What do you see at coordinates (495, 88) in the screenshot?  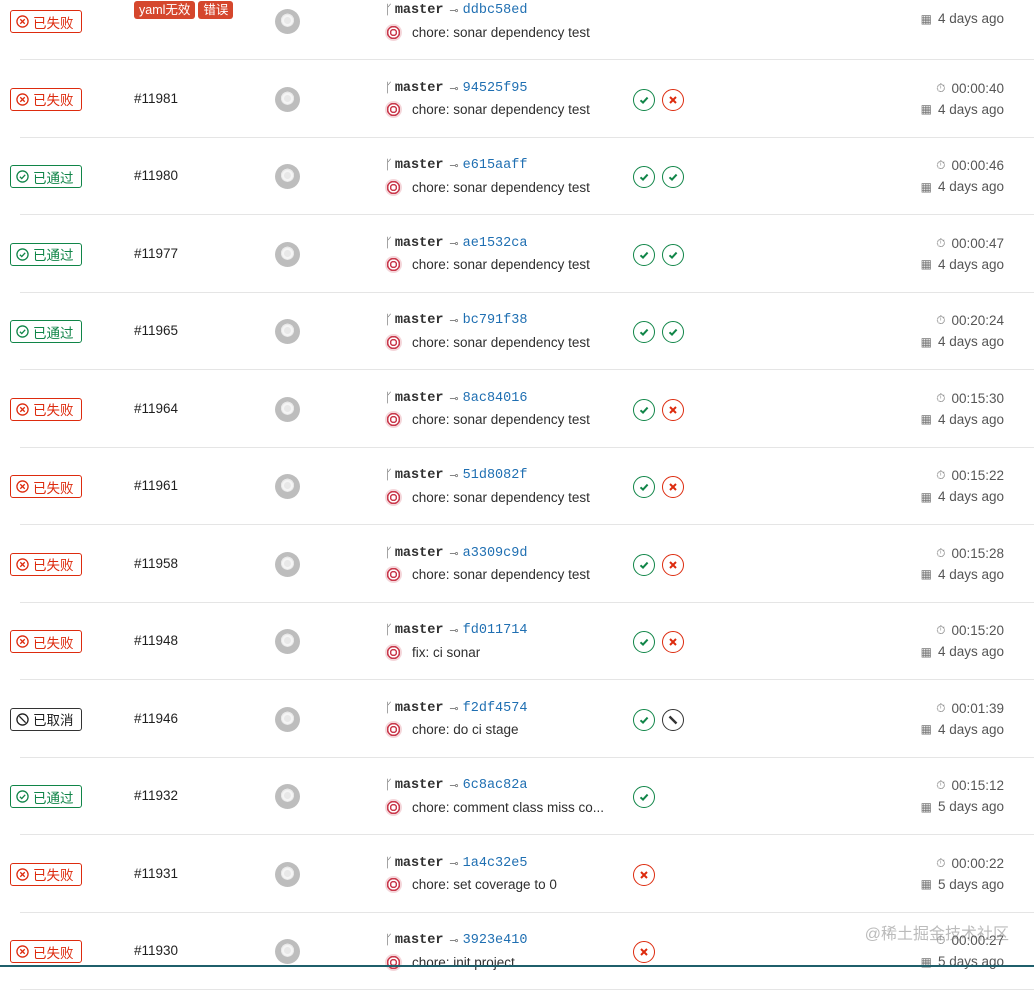 I see `commit-sha-link: 94525f95` at bounding box center [495, 88].